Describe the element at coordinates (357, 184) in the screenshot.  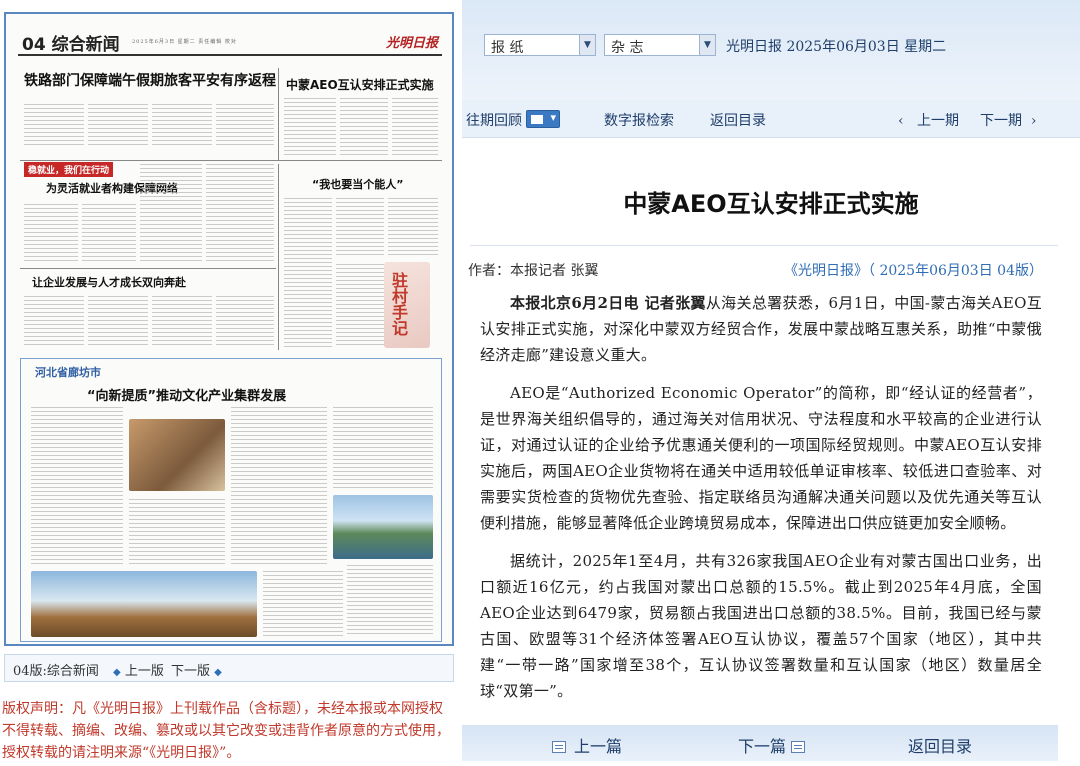
I see `headline-capable-person: “我也要当个能人”` at that location.